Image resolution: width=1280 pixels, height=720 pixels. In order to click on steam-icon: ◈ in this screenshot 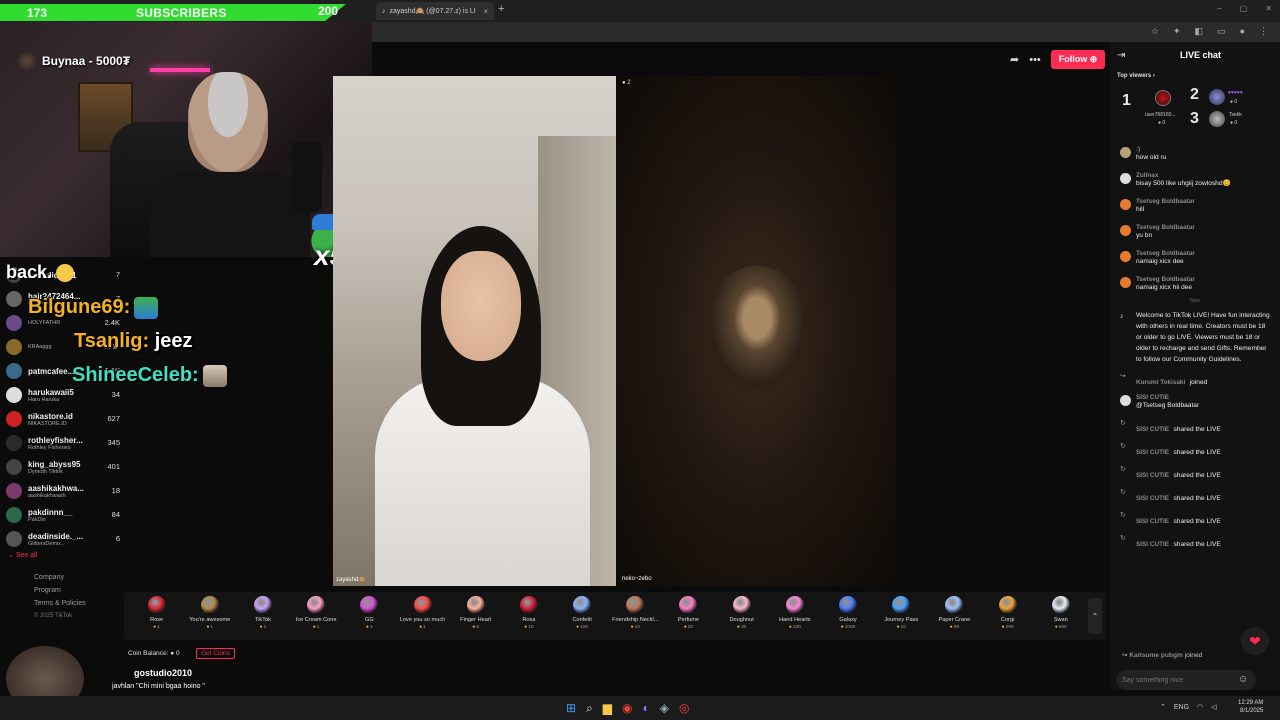, I will do `click(664, 708)`.